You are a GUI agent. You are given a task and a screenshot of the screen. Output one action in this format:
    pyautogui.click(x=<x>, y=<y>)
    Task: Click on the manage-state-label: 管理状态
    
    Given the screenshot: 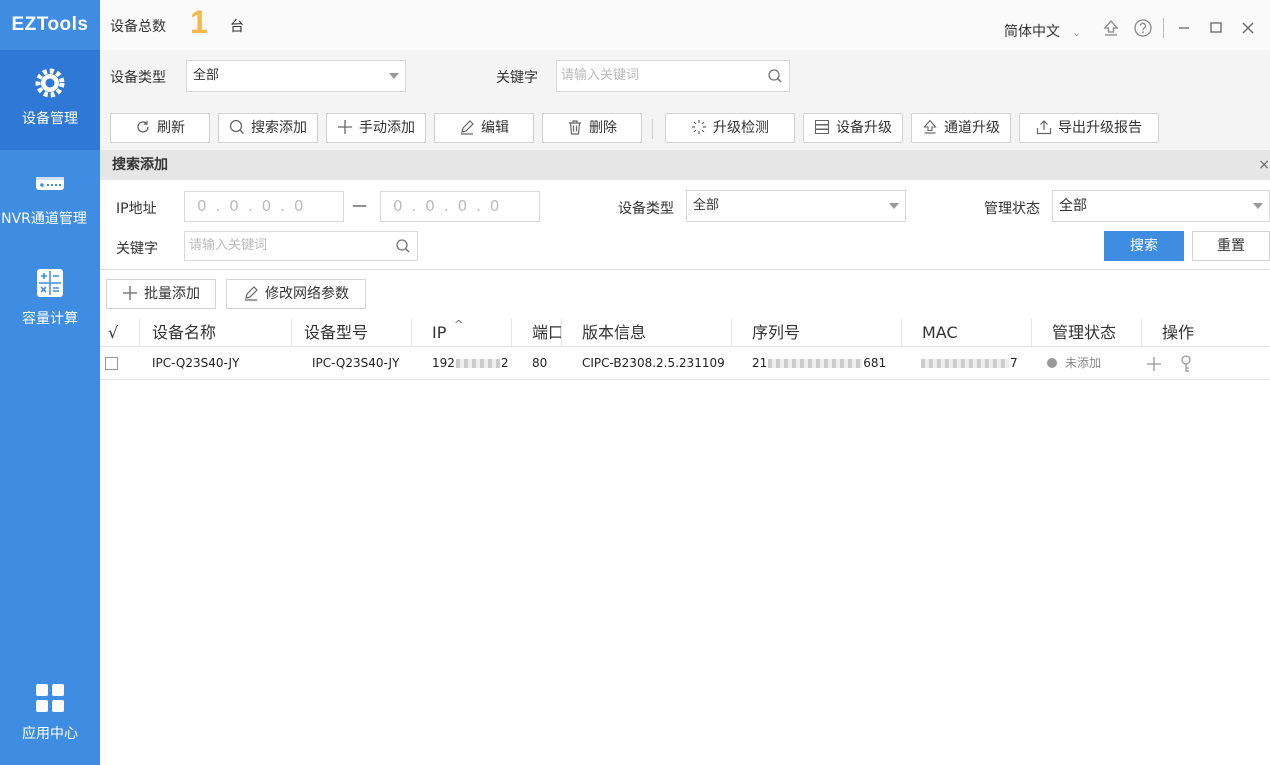 What is the action you would take?
    pyautogui.click(x=1012, y=209)
    